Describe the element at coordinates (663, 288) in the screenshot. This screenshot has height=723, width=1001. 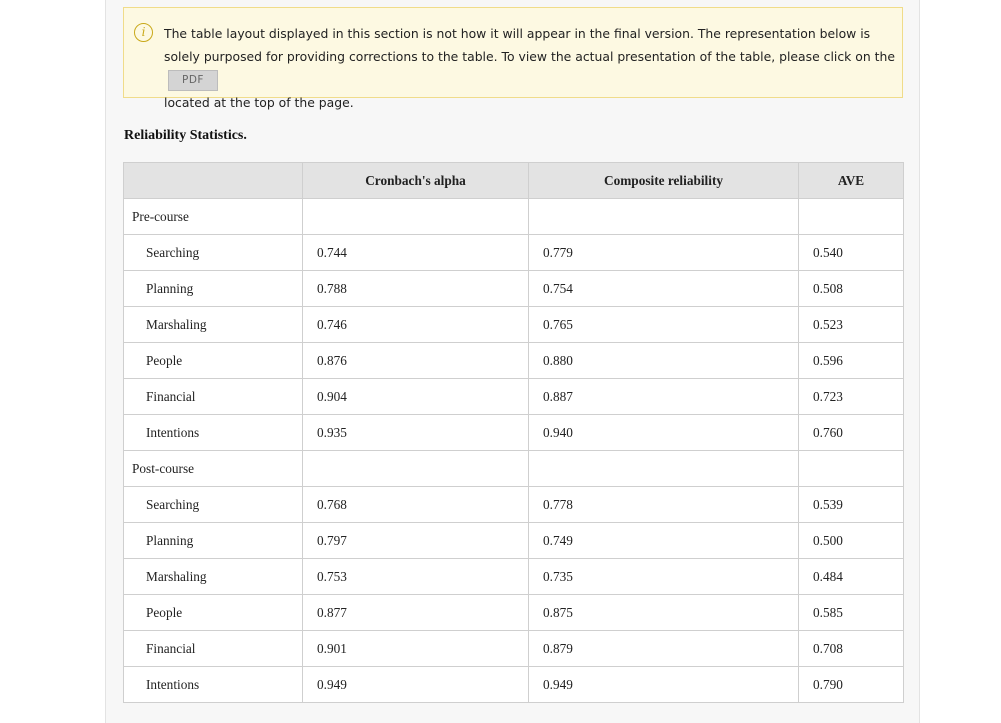
I see `composite-reliability-cell: 0.754` at that location.